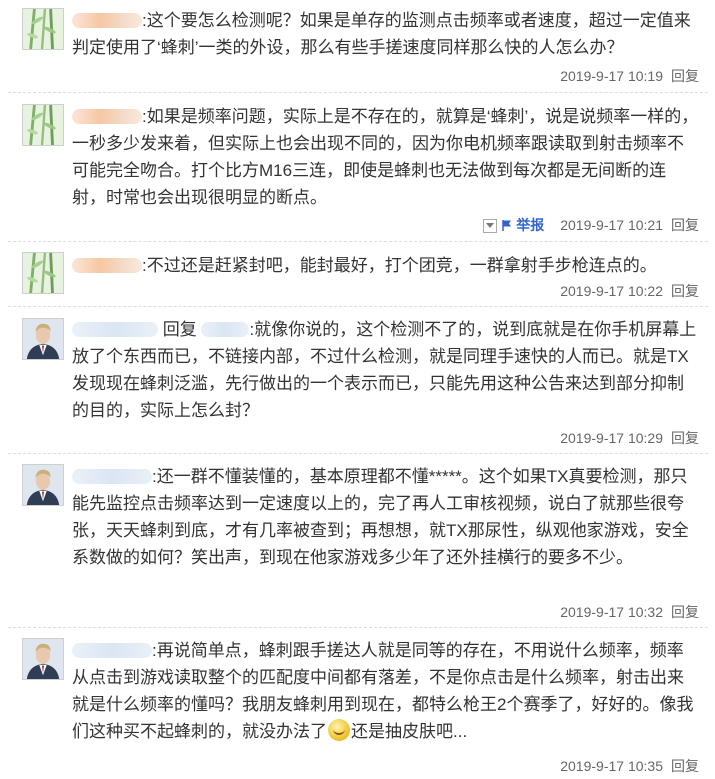 This screenshot has height=779, width=715. What do you see at coordinates (507, 225) in the screenshot?
I see `report-flag-icon` at bounding box center [507, 225].